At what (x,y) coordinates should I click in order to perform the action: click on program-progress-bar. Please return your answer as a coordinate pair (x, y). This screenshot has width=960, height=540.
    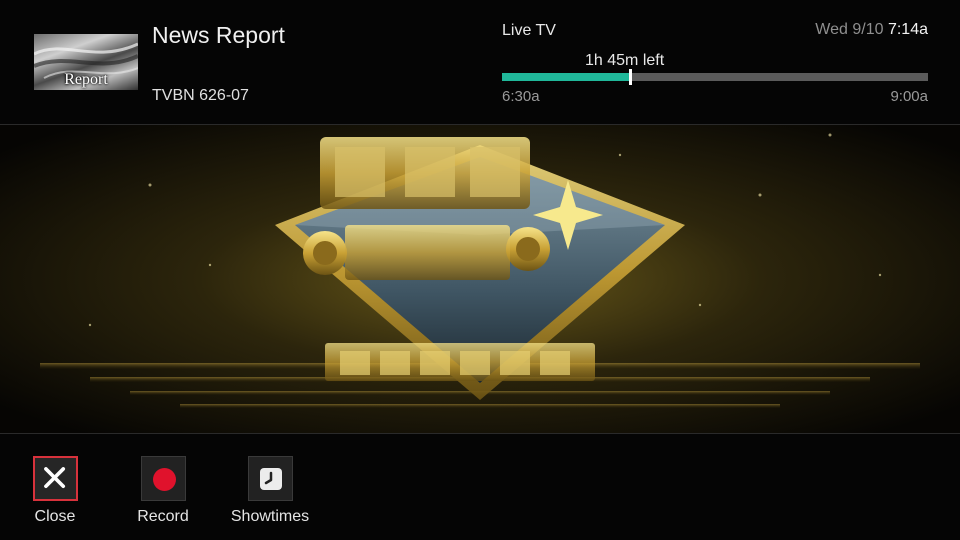
    Looking at the image, I should click on (715, 77).